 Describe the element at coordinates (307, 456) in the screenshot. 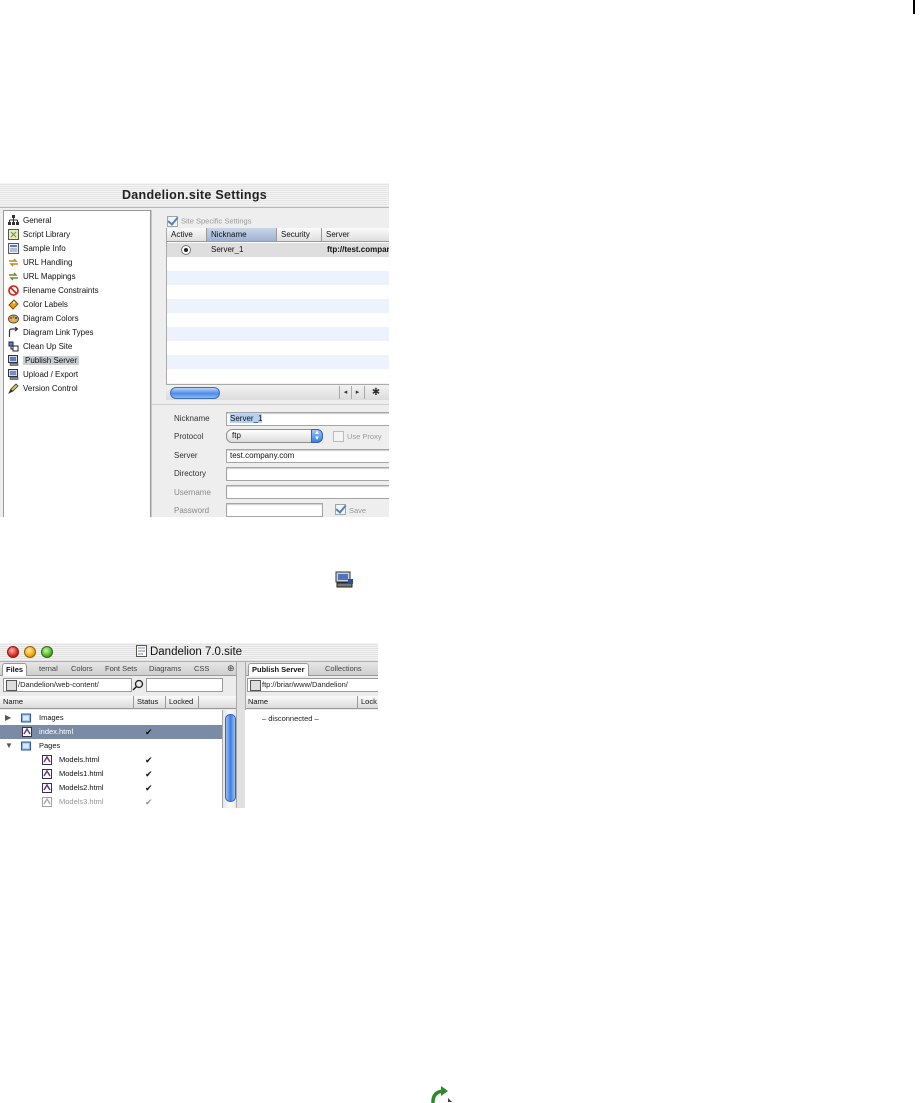

I see `server-field: test.company.com` at that location.